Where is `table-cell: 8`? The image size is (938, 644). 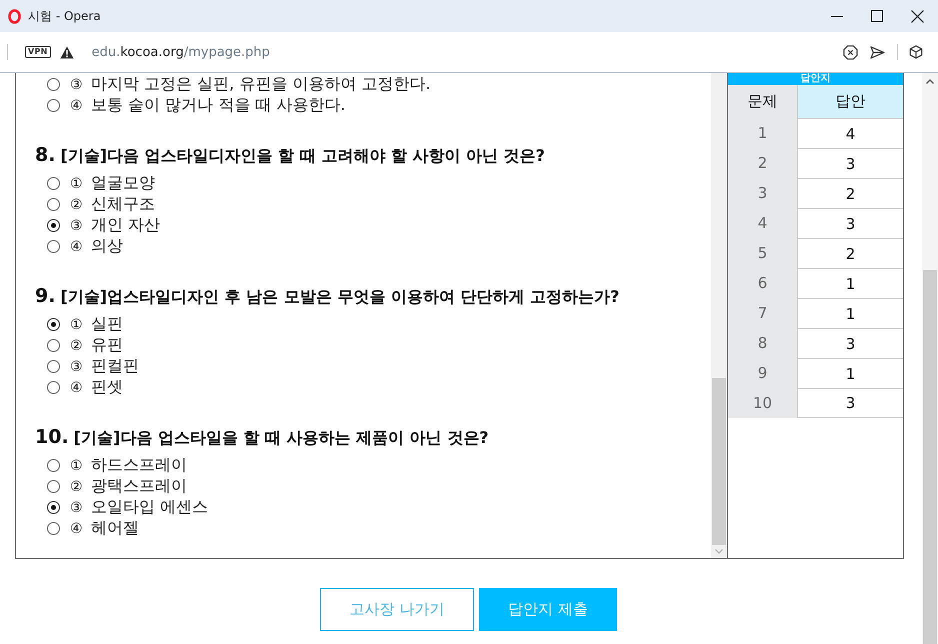
table-cell: 8 is located at coordinates (762, 343).